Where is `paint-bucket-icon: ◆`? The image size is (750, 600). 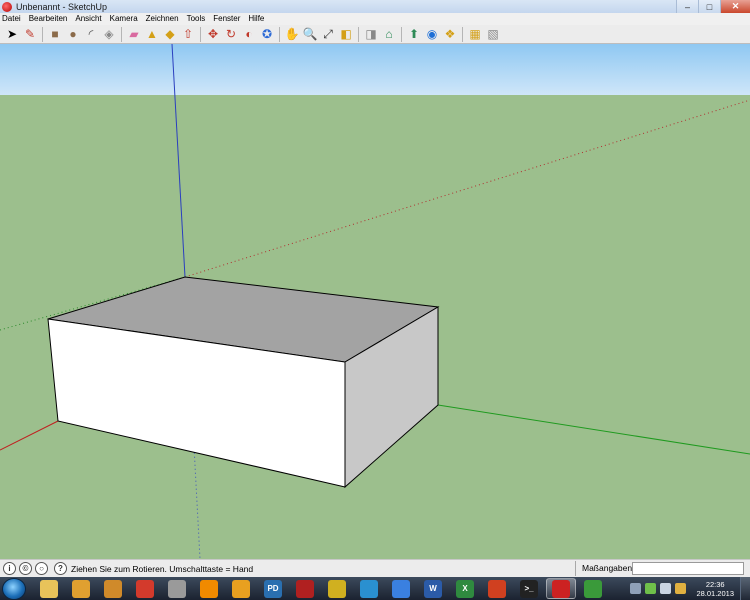 paint-bucket-icon: ◆ is located at coordinates (170, 34).